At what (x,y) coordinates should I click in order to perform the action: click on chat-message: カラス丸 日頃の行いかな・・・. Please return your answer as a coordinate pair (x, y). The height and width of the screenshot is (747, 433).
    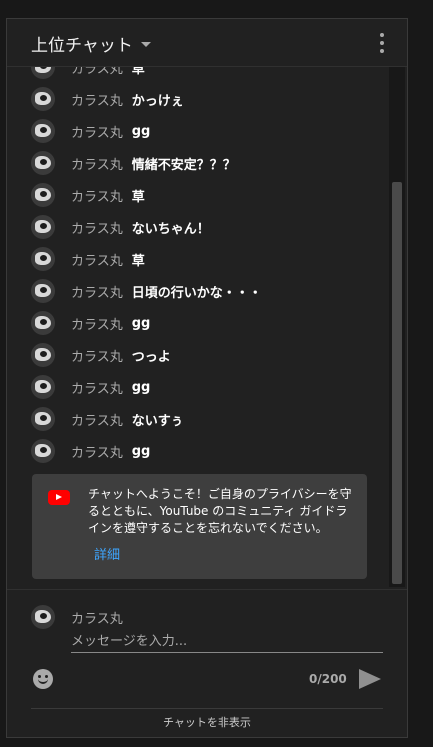
    Looking at the image, I should click on (146, 291).